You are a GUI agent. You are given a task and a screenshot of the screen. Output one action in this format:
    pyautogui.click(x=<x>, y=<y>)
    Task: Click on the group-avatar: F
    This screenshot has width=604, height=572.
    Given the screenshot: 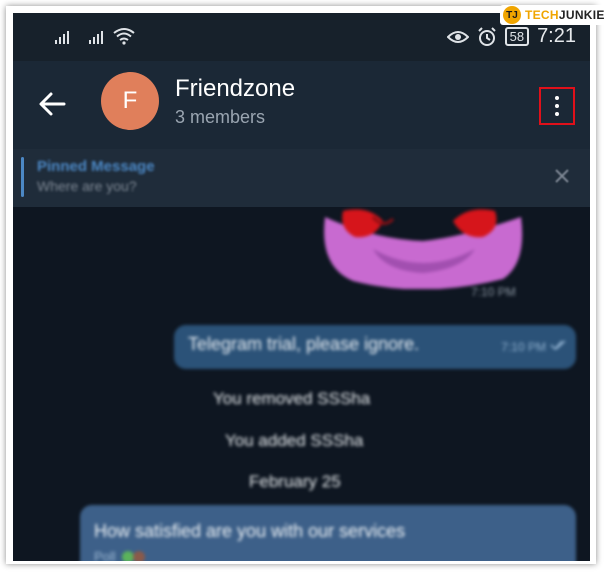 What is the action you would take?
    pyautogui.click(x=130, y=101)
    